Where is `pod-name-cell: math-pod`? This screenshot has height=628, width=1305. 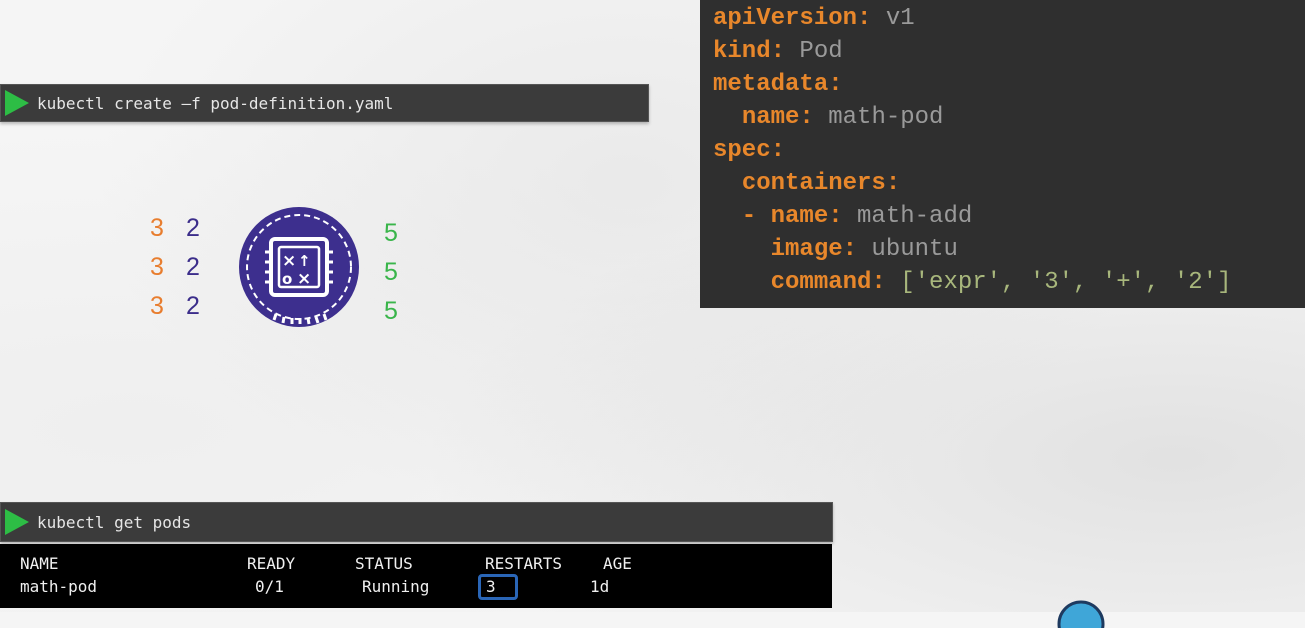 pod-name-cell: math-pod is located at coordinates (59, 586).